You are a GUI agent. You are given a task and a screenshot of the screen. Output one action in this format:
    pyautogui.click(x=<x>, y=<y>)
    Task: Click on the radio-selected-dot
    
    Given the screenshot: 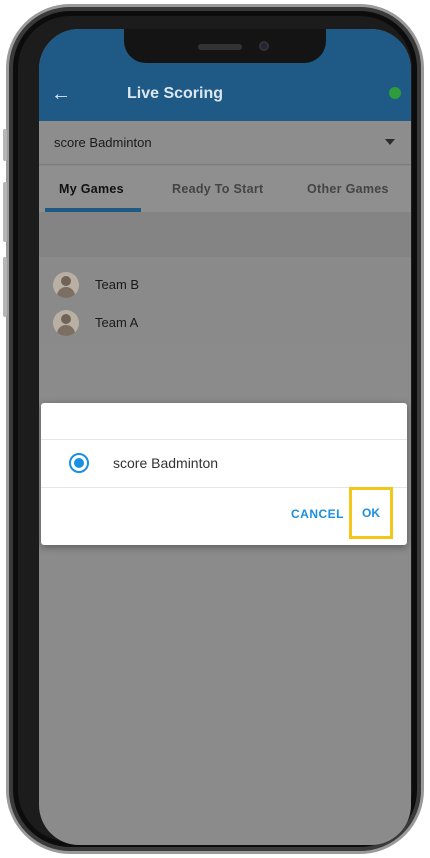 What is the action you would take?
    pyautogui.click(x=79, y=463)
    